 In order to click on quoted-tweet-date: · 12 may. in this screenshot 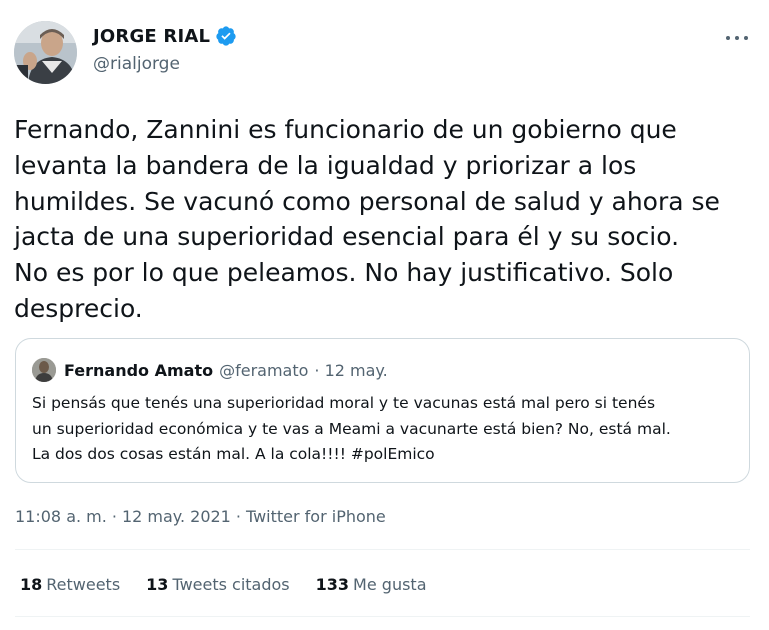, I will do `click(351, 370)`.